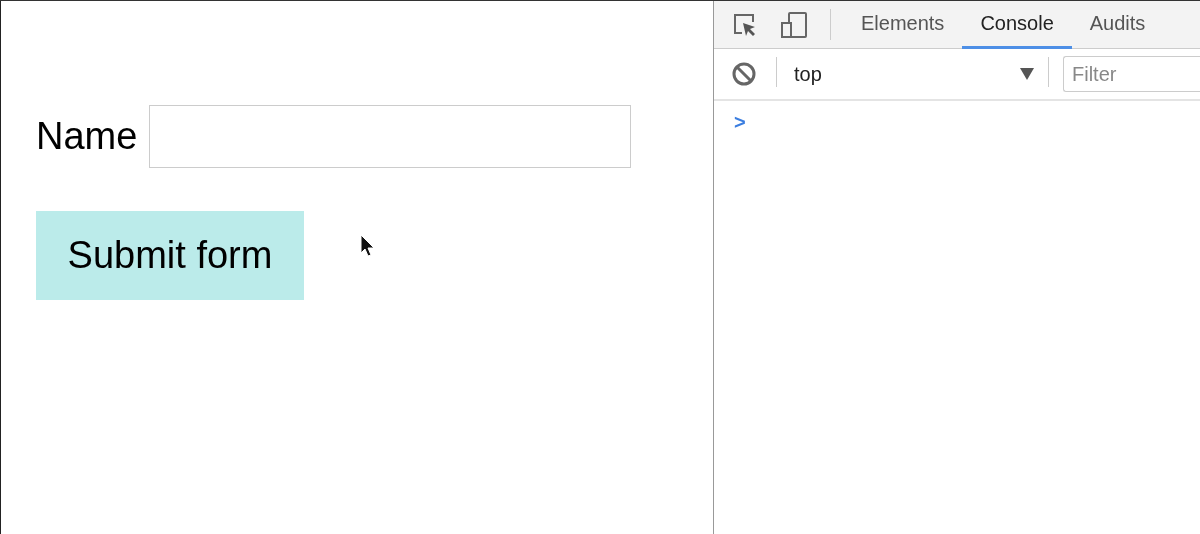 The height and width of the screenshot is (534, 1200). What do you see at coordinates (390, 136) in the screenshot?
I see `name-input-field` at bounding box center [390, 136].